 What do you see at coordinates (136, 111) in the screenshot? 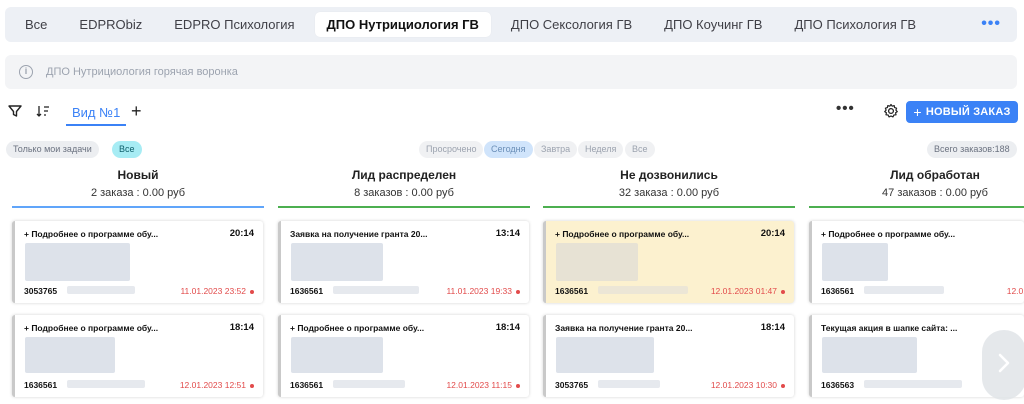
I see `add-view-button: +` at bounding box center [136, 111].